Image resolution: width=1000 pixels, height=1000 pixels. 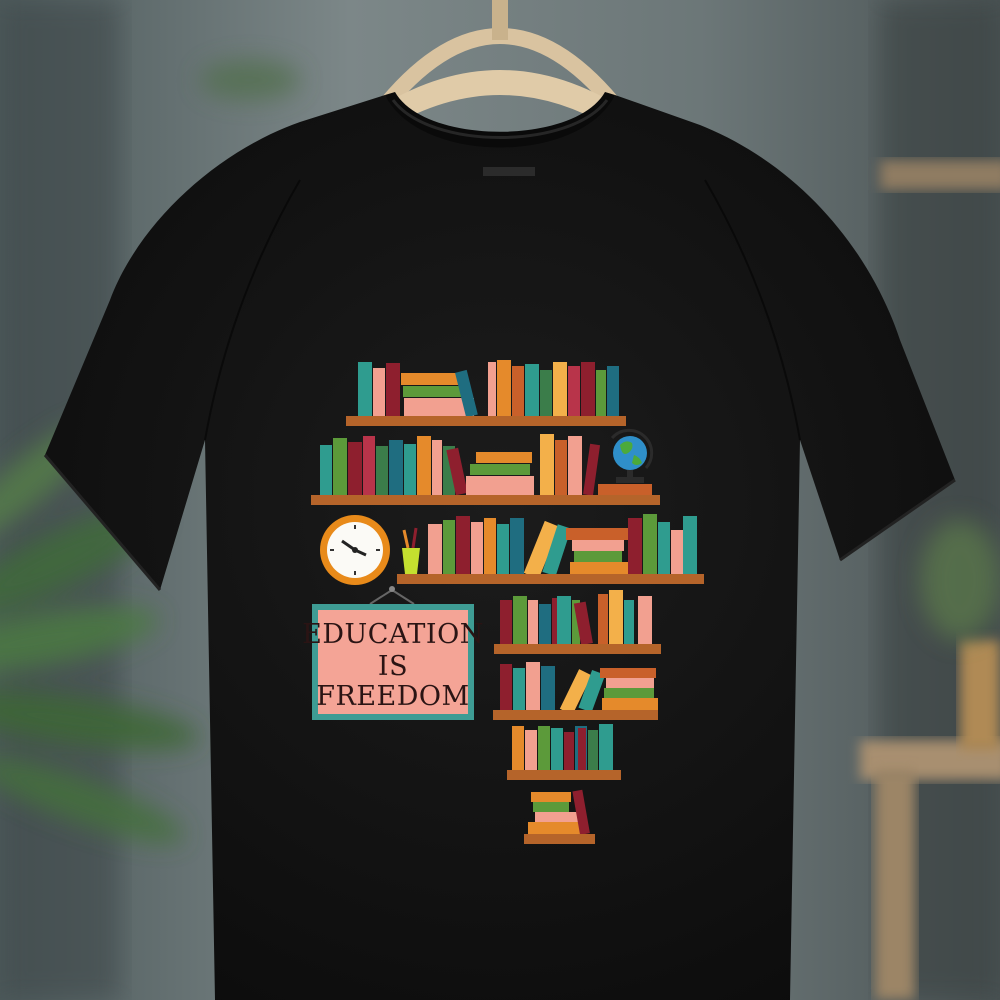 What do you see at coordinates (355, 550) in the screenshot?
I see `clock-icon` at bounding box center [355, 550].